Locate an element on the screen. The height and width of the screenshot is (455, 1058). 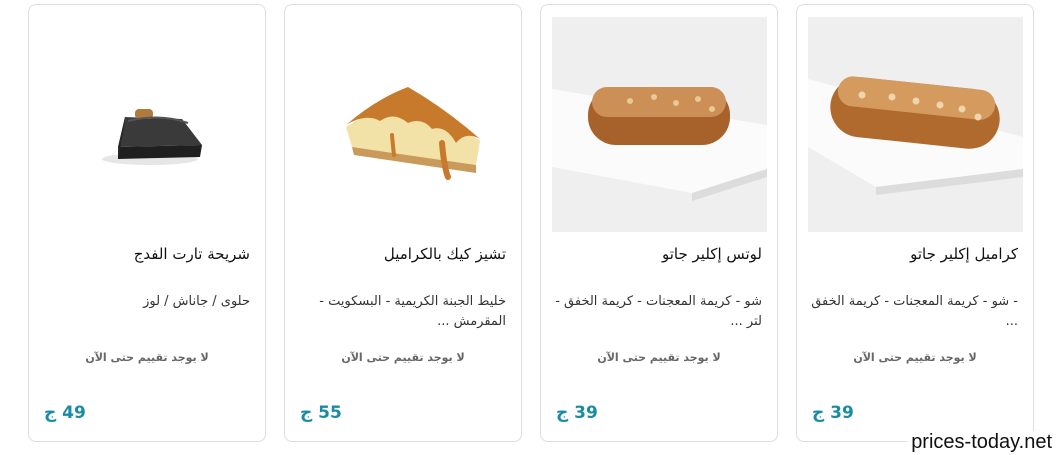
product-title: تشيز كيك بالكراميل is located at coordinates (402, 254).